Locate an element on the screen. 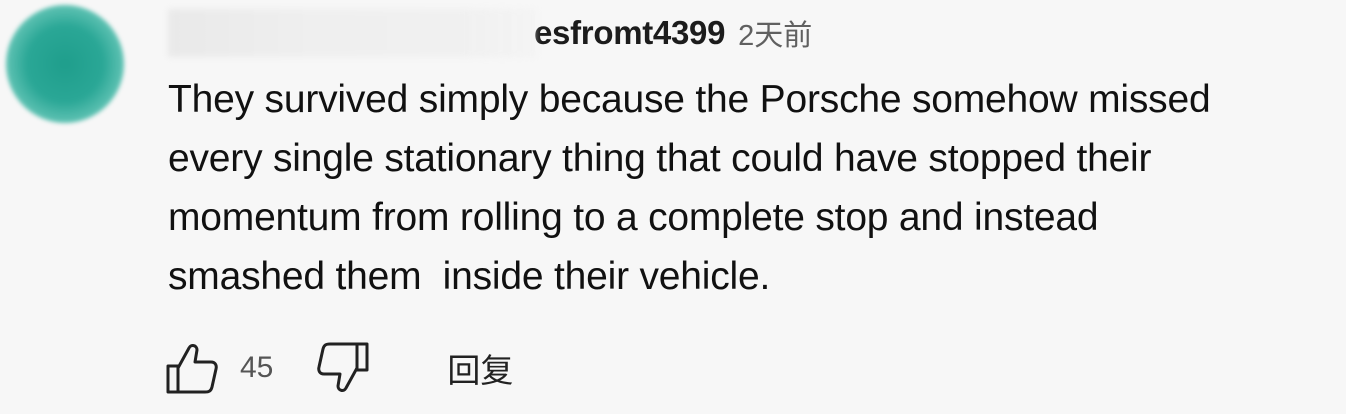 Image resolution: width=1346 pixels, height=414 pixels. comment-actions: 45 回复 is located at coordinates (337, 368).